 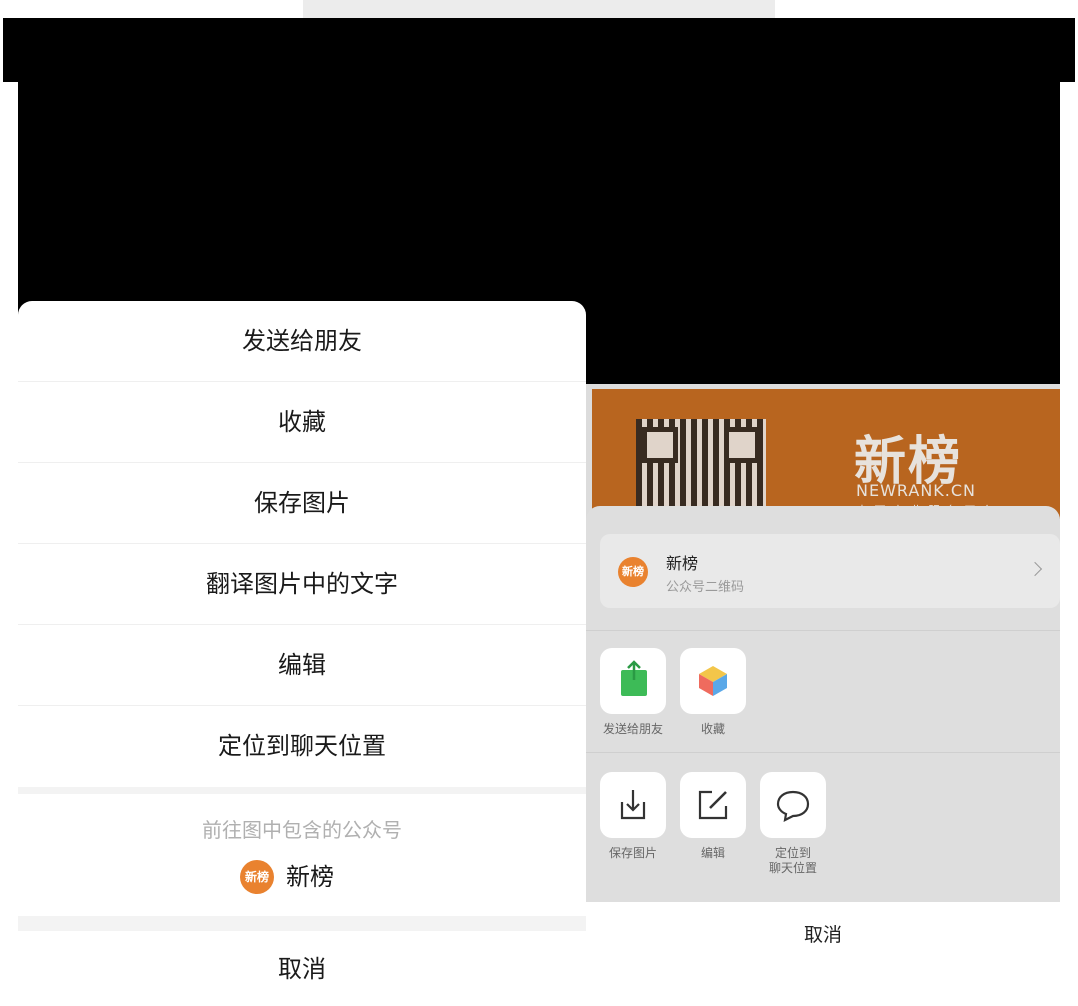 I want to click on download-icon, so click(x=633, y=805).